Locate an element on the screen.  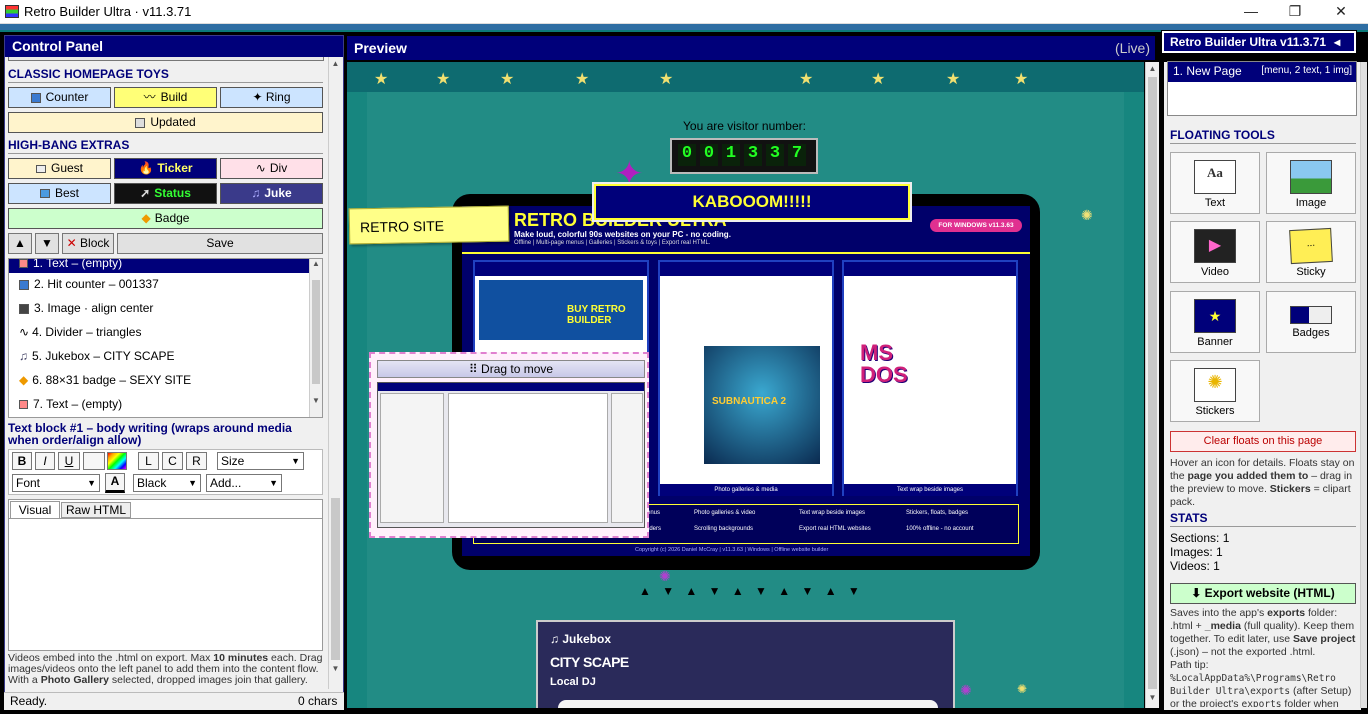
badge-button: ◆ Badge is located at coordinates (165, 218).